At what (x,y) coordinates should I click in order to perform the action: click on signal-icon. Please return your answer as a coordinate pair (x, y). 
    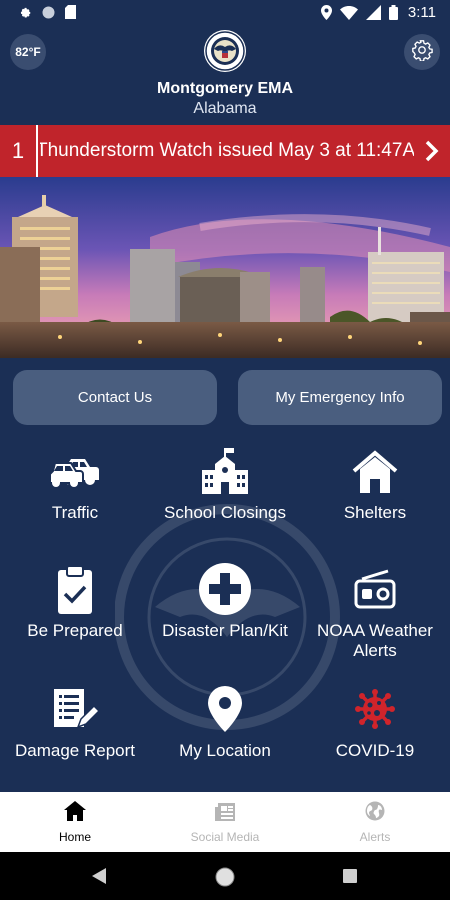
    Looking at the image, I should click on (373, 12).